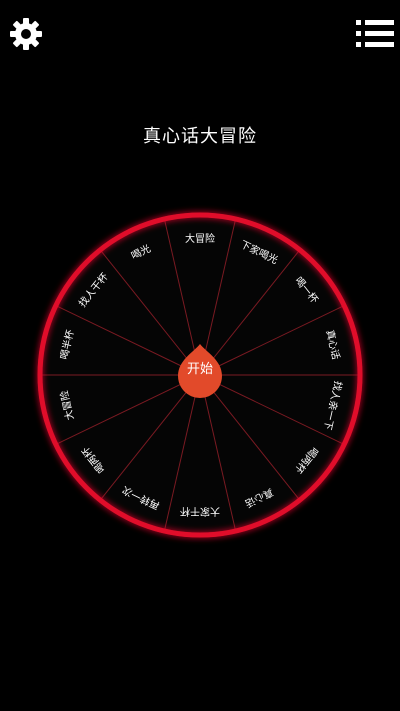  I want to click on wheel-segment-label: 大家干杯, so click(200, 511).